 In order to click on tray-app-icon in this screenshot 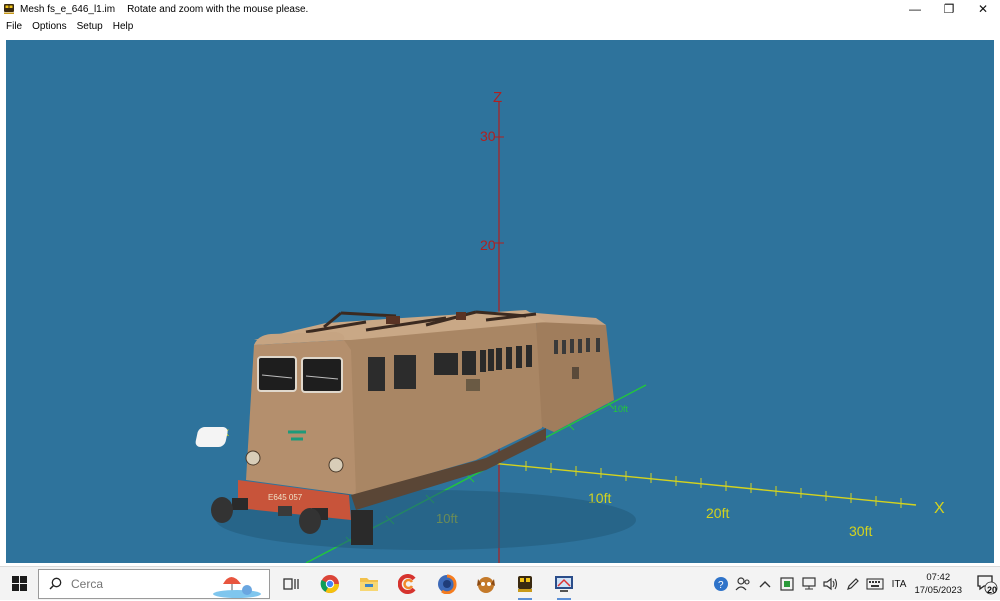, I will do `click(787, 584)`.